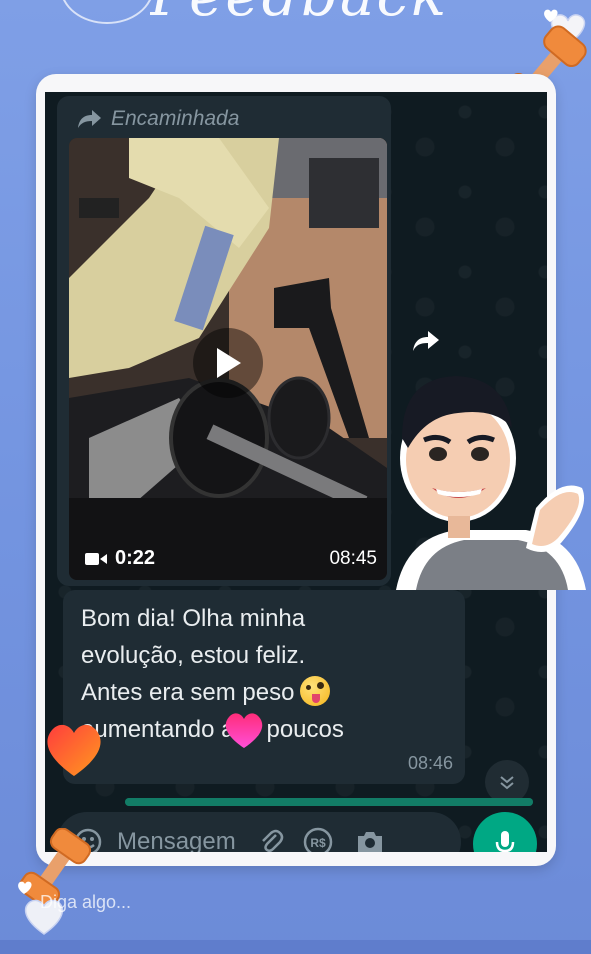 This screenshot has width=591, height=954. I want to click on story-decoration-ring, so click(107, 12).